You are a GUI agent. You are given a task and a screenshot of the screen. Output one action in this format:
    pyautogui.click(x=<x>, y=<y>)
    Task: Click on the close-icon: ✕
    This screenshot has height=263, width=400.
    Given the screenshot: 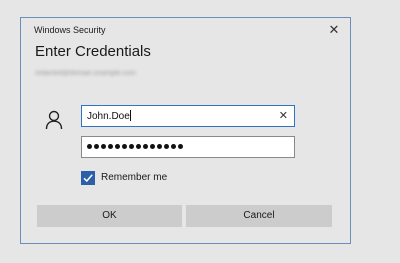 What is the action you would take?
    pyautogui.click(x=334, y=30)
    